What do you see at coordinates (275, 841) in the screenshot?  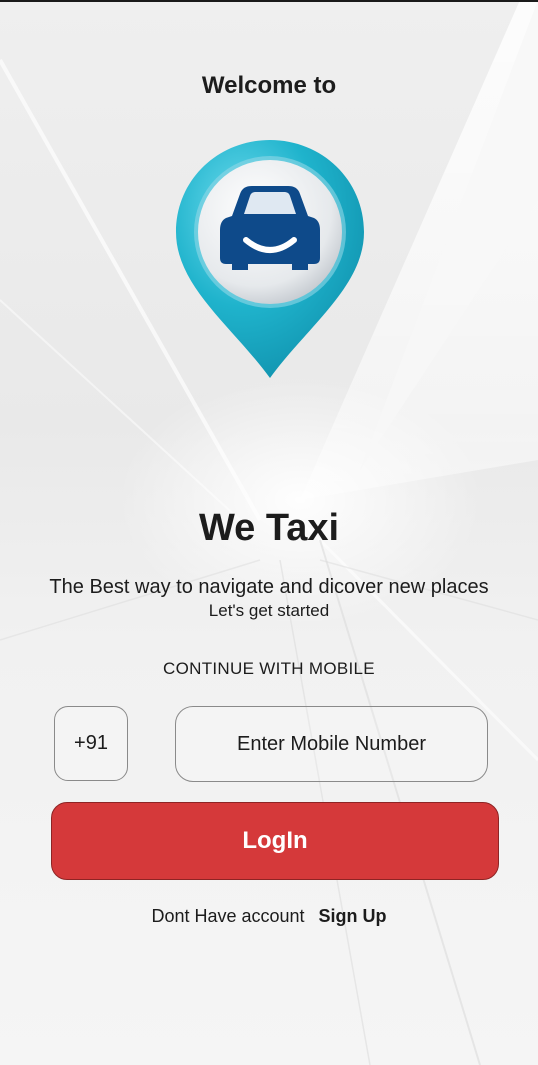 I see `login-button: LogIn` at bounding box center [275, 841].